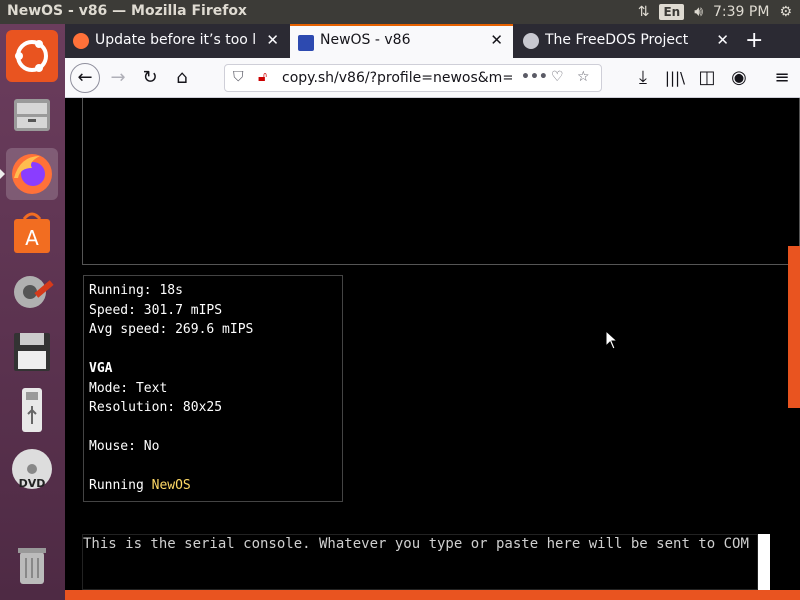 The height and width of the screenshot is (600, 800). I want to click on sidebar-icon: ◫, so click(707, 78).